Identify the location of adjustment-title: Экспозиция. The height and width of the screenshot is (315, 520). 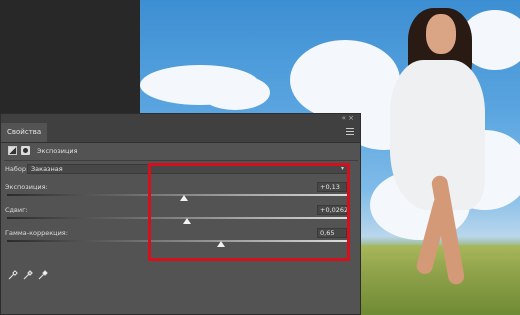
(57, 151).